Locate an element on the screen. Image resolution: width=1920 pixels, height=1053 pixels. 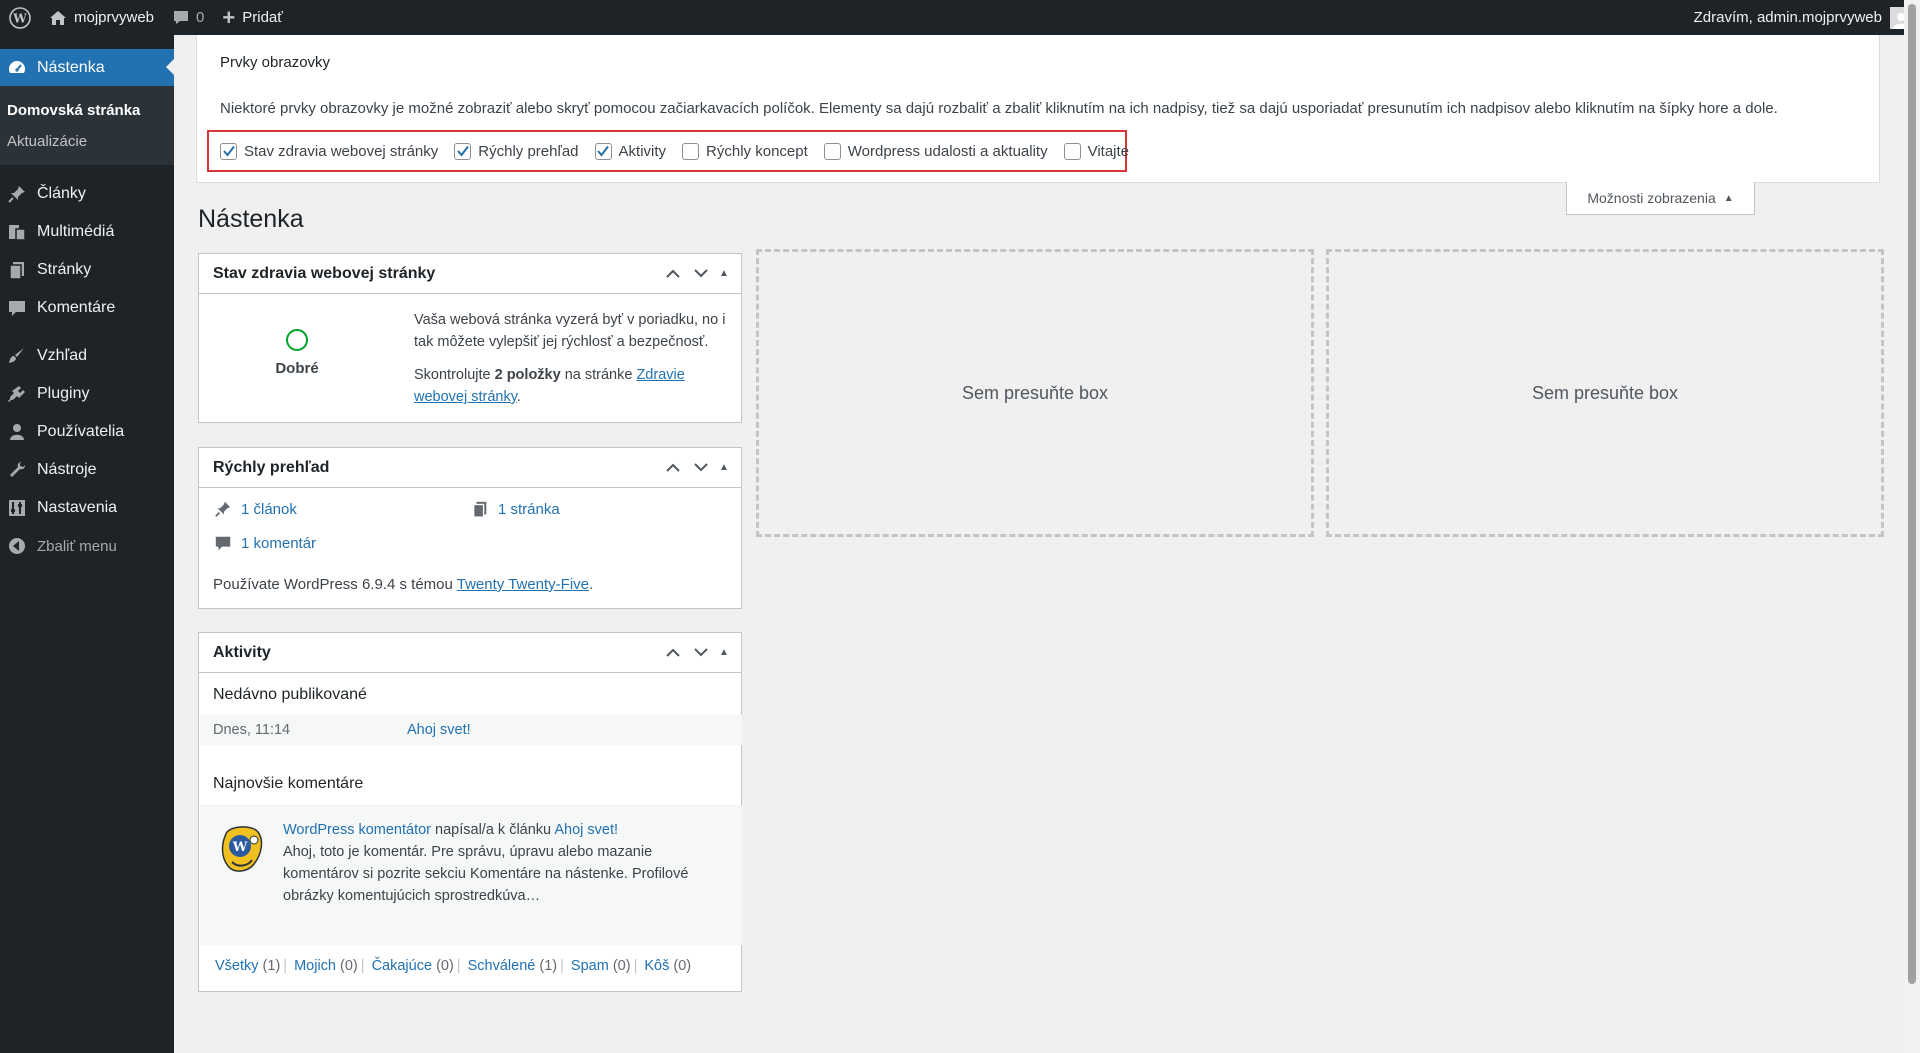
comment-author-link: WordPress komentátor is located at coordinates (357, 830).